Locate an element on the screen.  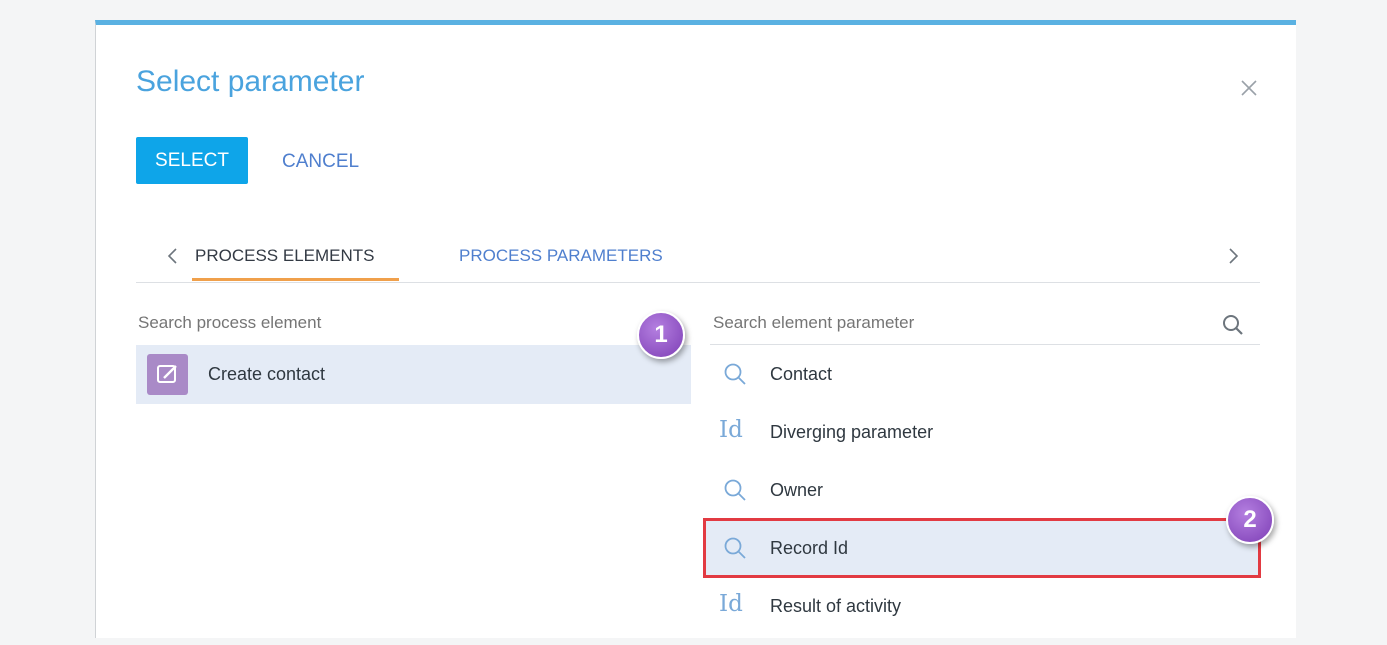
tab-bar: PROCESS ELEMENTS PROCESS PARAMETERS is located at coordinates (698, 260).